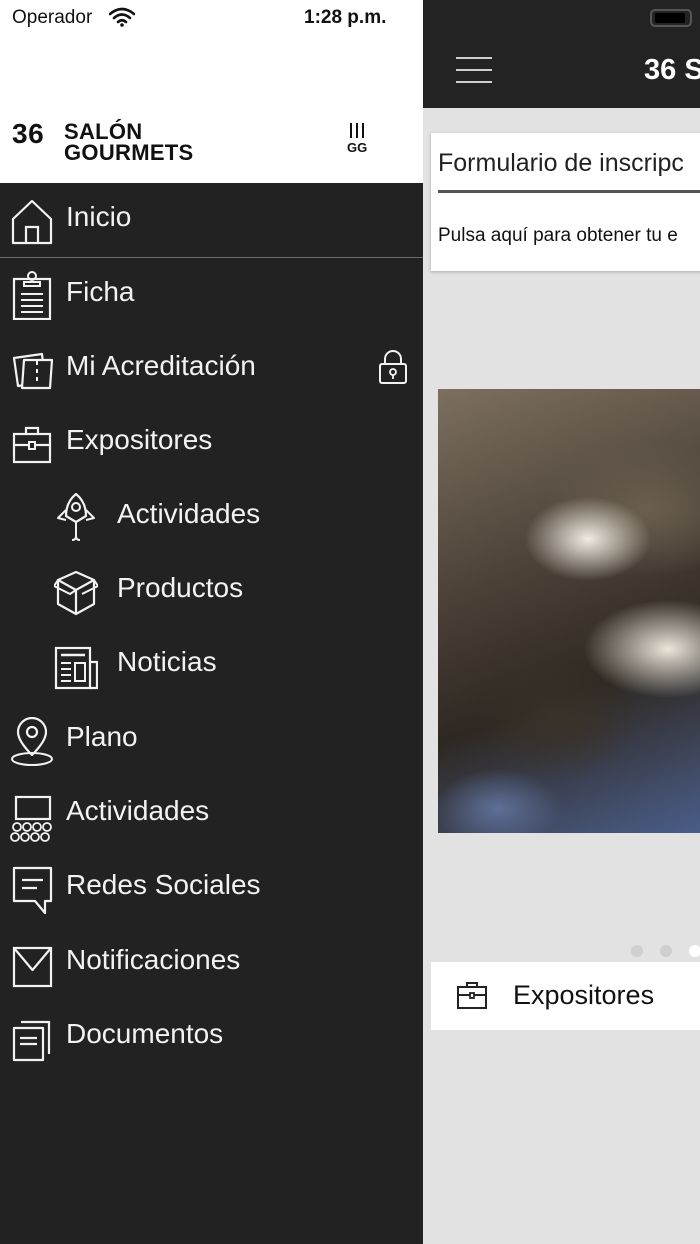 The image size is (700, 1244). What do you see at coordinates (167, 661) in the screenshot?
I see `menu-label: Noticias` at bounding box center [167, 661].